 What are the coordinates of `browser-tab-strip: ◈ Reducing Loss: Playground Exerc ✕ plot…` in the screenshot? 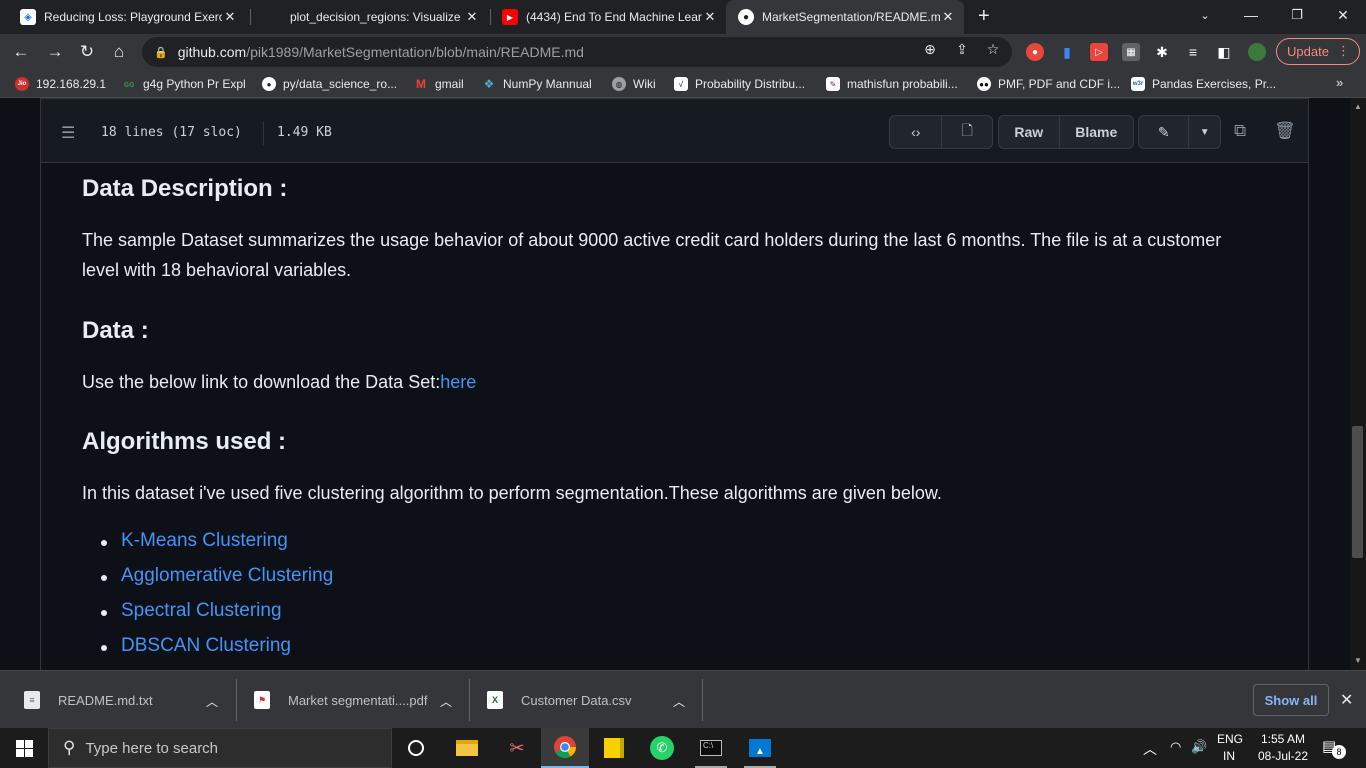 It's located at (683, 17).